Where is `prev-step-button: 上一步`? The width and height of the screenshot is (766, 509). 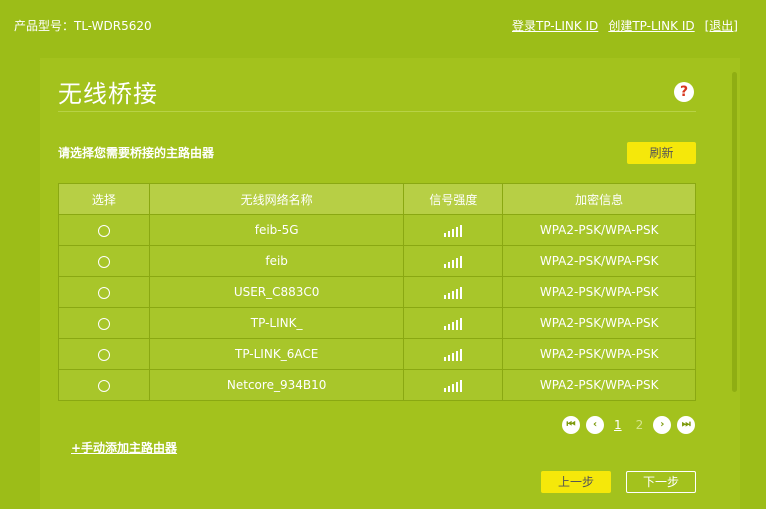 prev-step-button: 上一步 is located at coordinates (576, 482).